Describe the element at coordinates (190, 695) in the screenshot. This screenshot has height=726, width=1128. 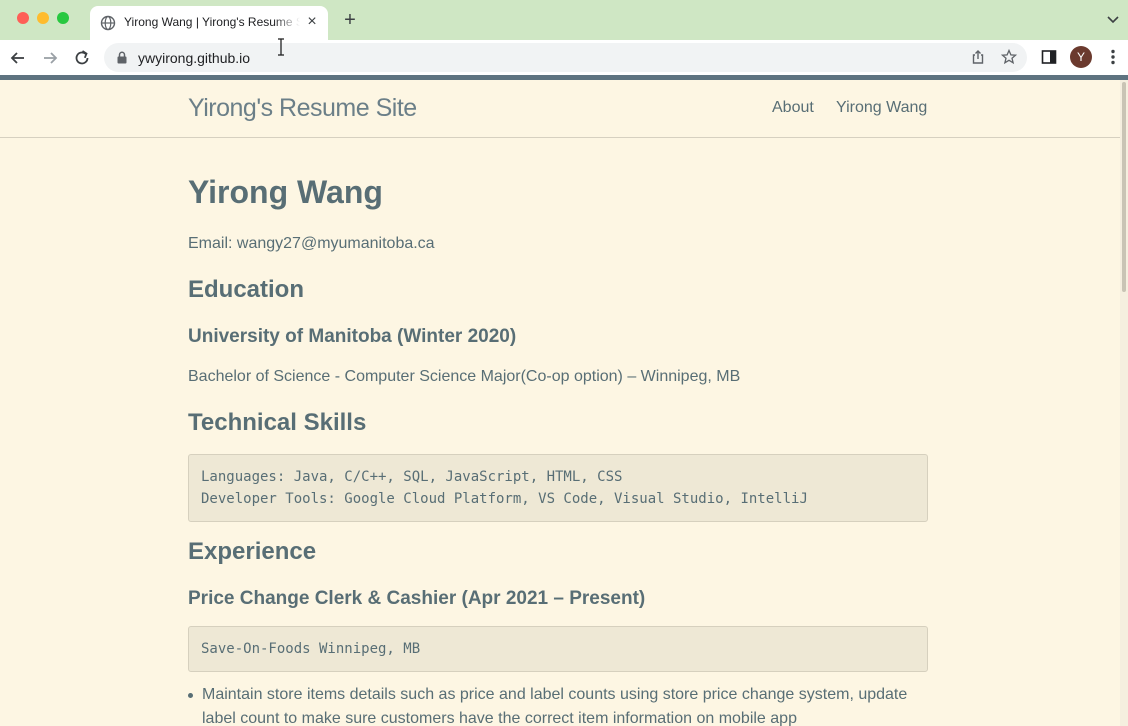
I see `bullet-icon` at that location.